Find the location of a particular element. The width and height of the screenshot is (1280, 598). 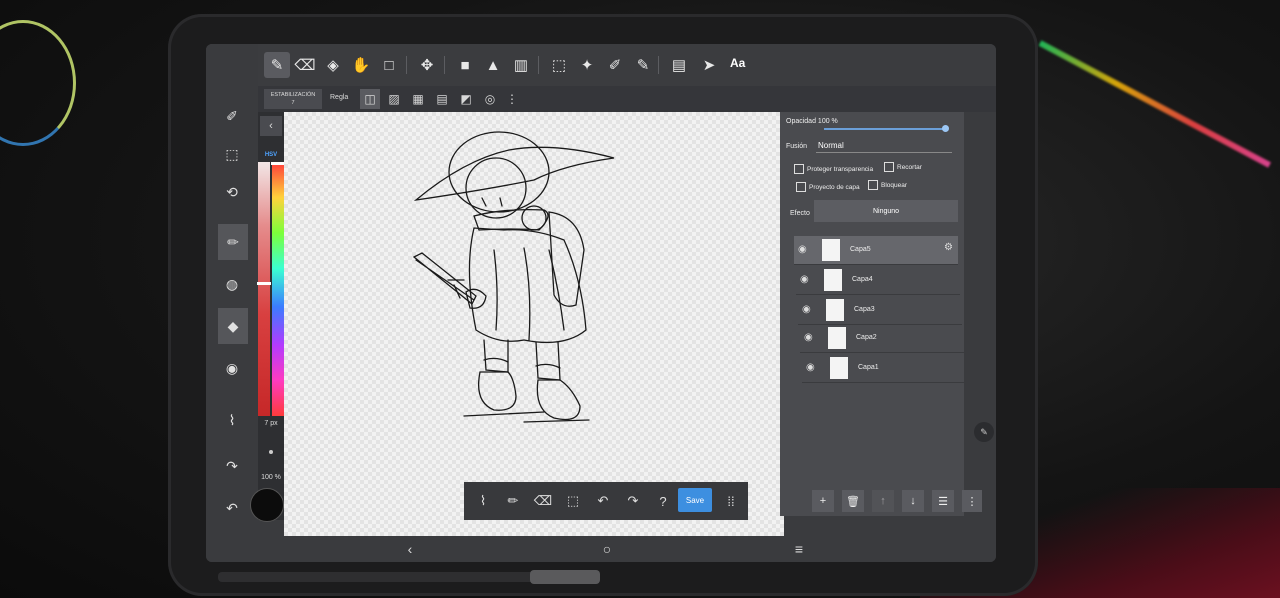

protect-transparency-checkbox: Proteger transparencia is located at coordinates (833, 169).